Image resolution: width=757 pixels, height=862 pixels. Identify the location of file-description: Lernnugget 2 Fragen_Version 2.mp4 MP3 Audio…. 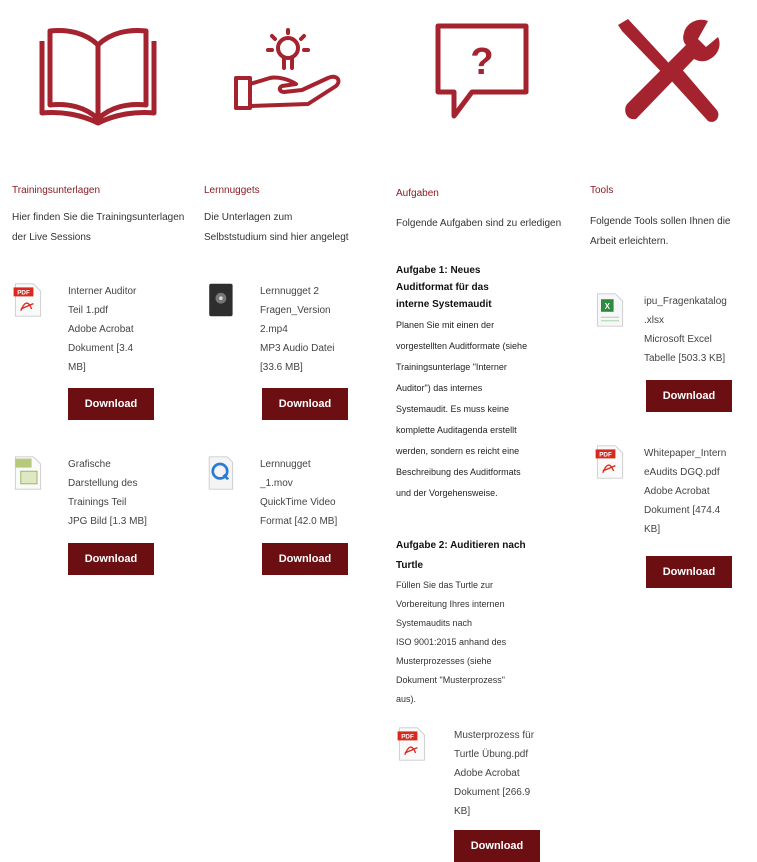
(297, 329).